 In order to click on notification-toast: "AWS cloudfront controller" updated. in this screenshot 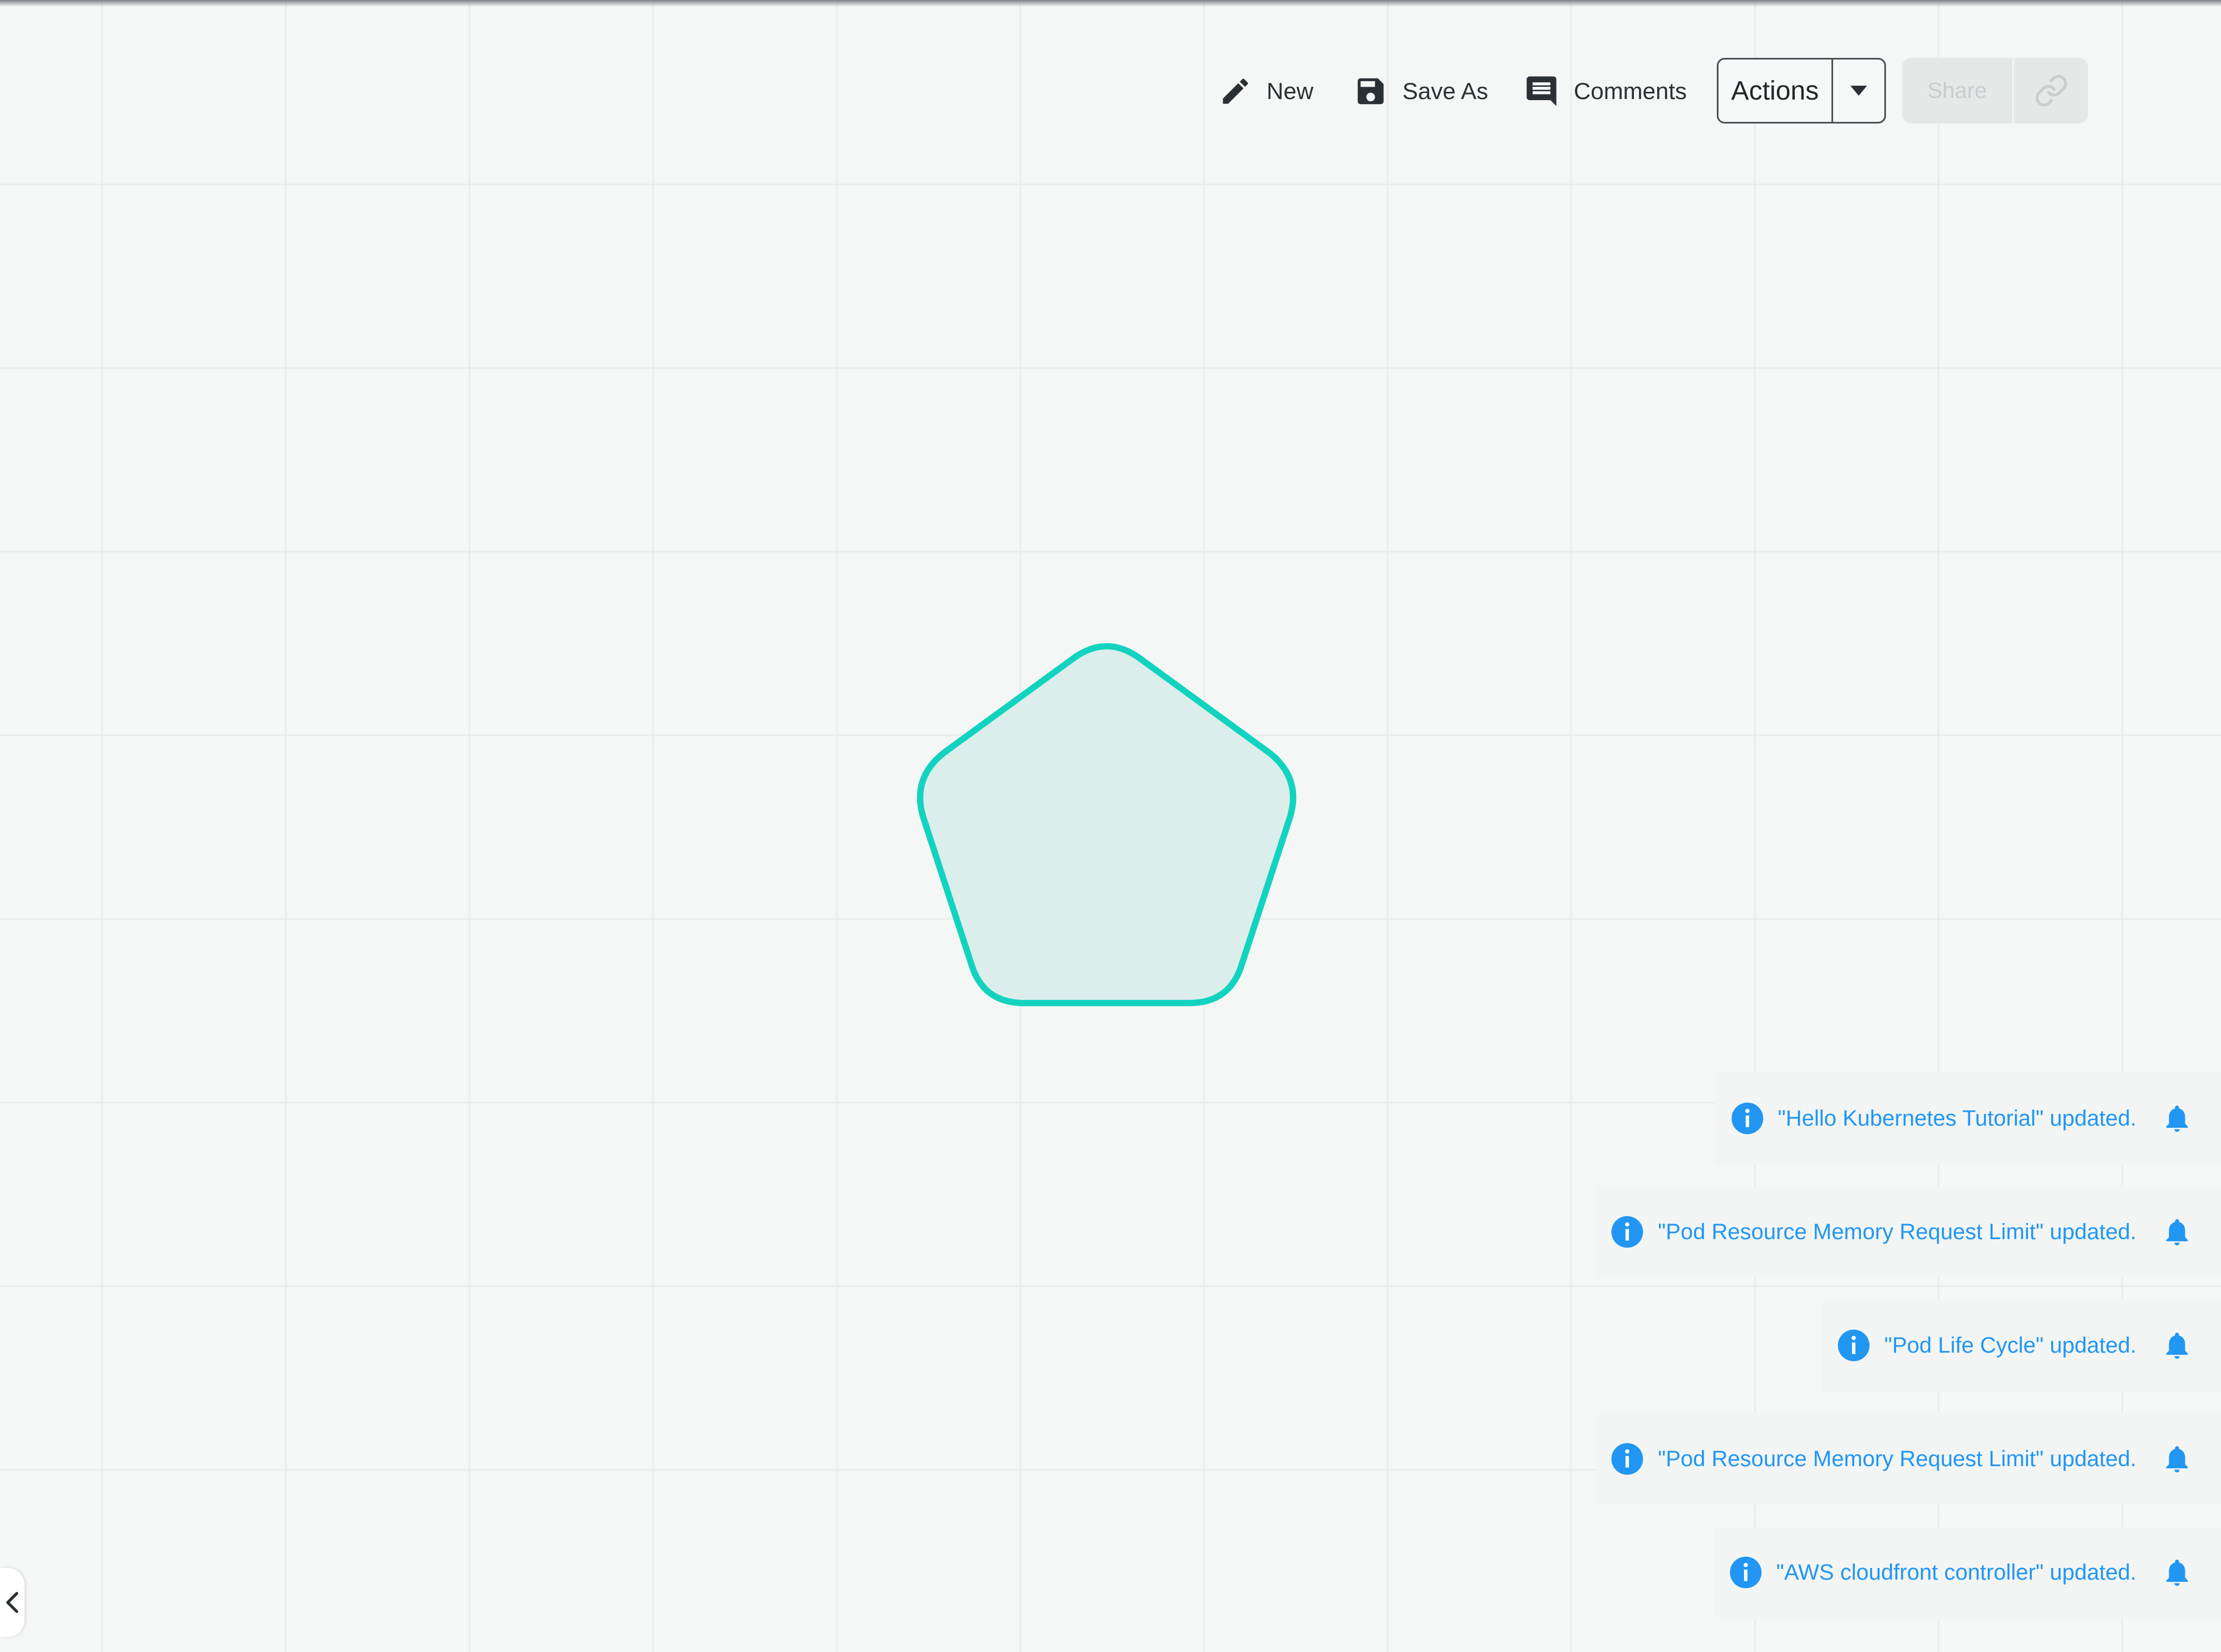, I will do `click(1967, 1572)`.